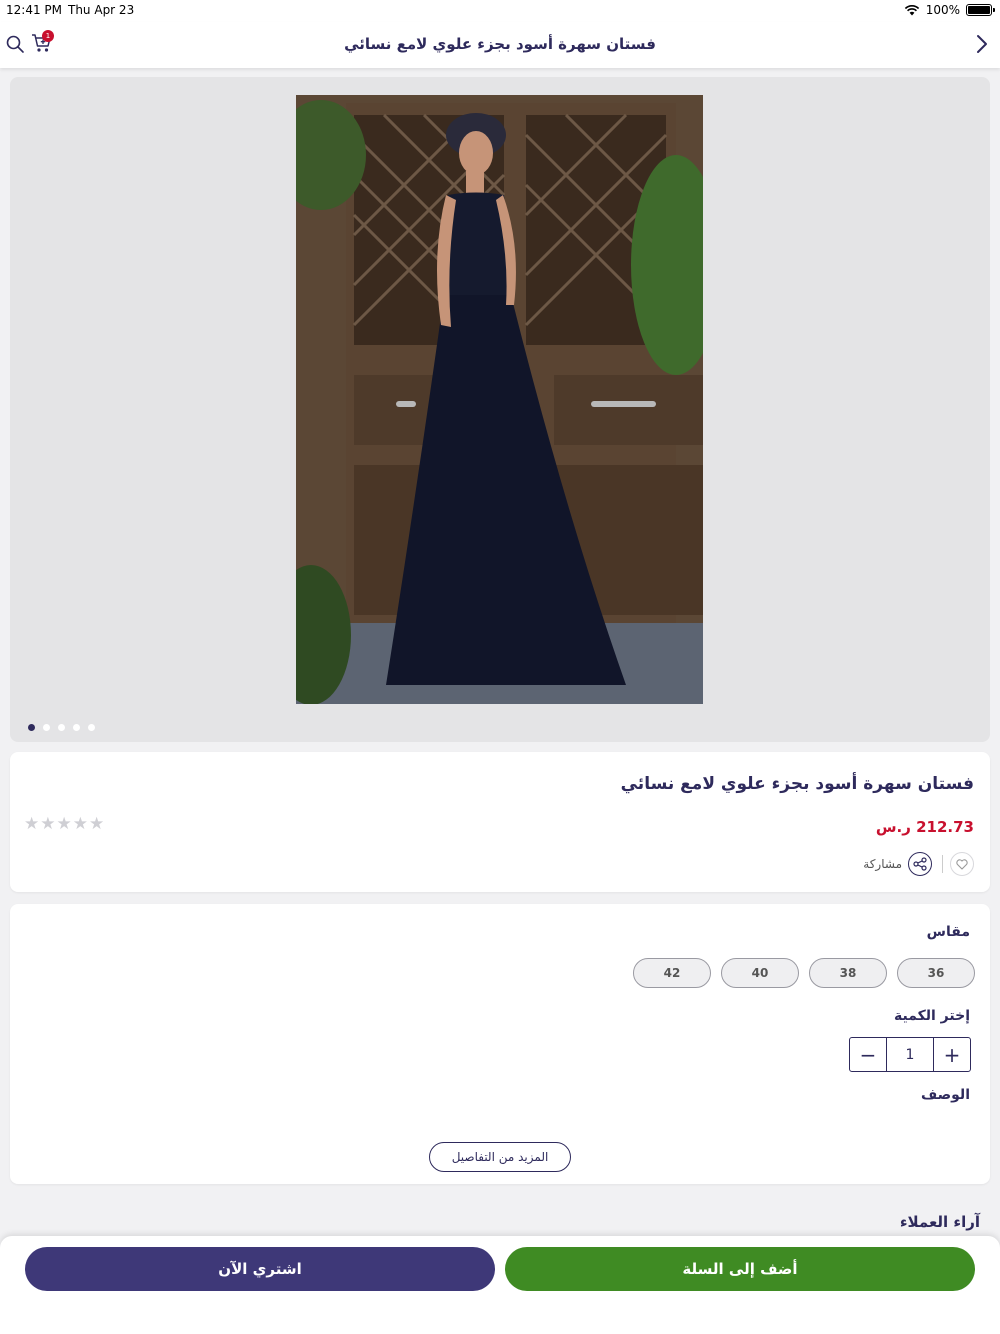  What do you see at coordinates (740, 1269) in the screenshot?
I see `add-to-cart-button: أضف إلى السلة` at bounding box center [740, 1269].